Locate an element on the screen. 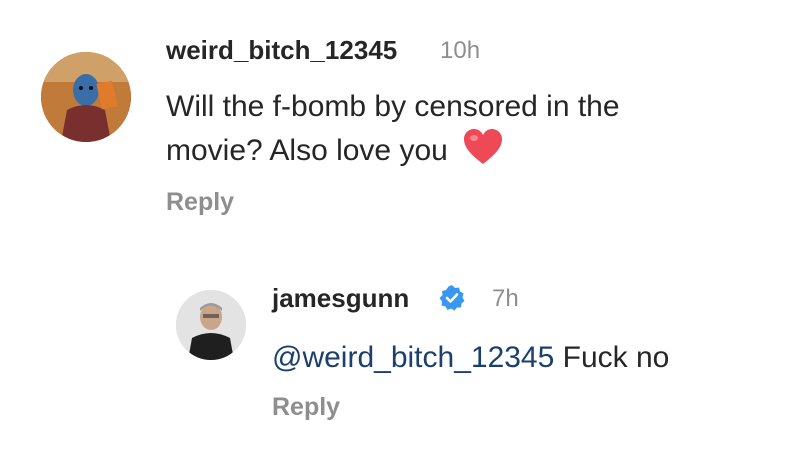 The height and width of the screenshot is (462, 800). comment-username: weird_bitch_12345 is located at coordinates (281, 50).